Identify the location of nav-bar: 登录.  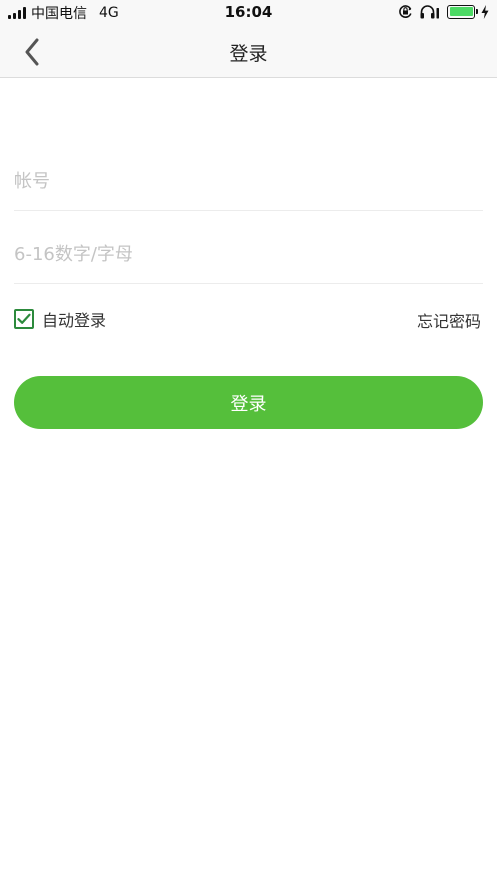
(248, 52).